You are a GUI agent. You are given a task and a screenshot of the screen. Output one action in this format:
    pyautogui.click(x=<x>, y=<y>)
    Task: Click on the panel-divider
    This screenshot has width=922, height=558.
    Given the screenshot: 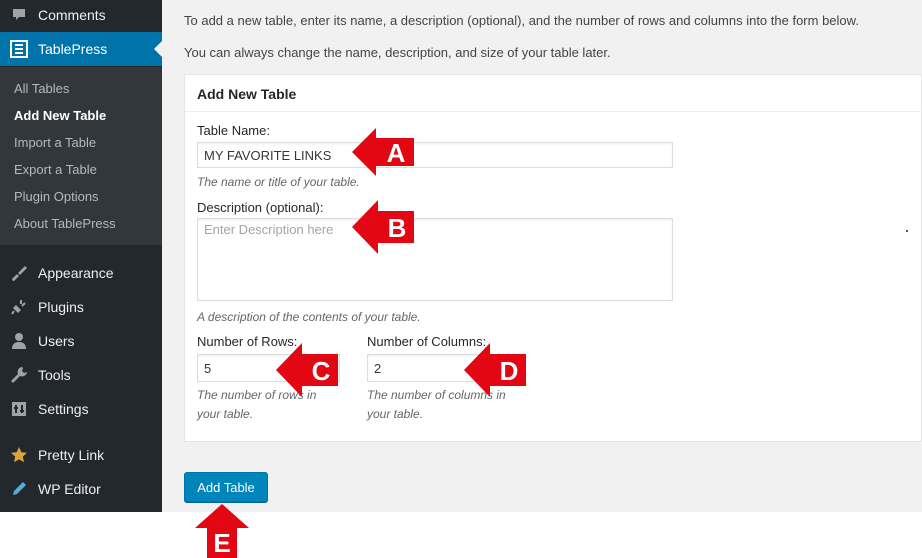 What is the action you would take?
    pyautogui.click(x=553, y=111)
    